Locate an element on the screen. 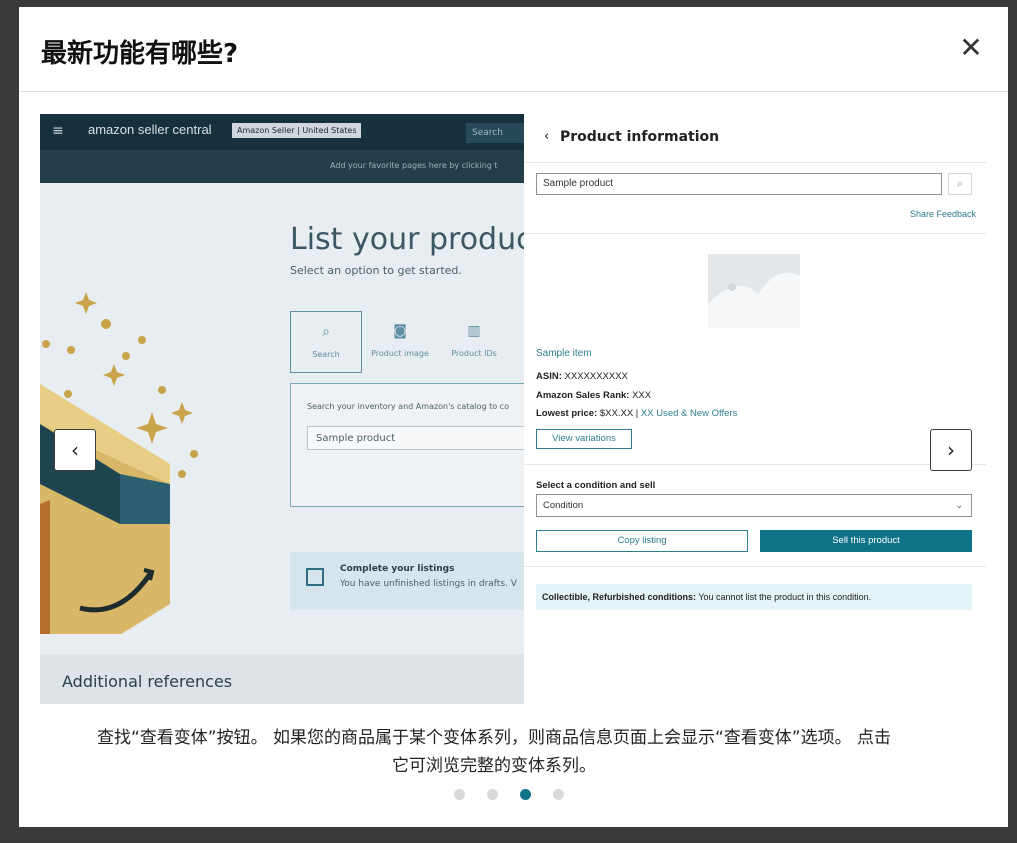 The image size is (1017, 843). edit-icon is located at coordinates (315, 577).